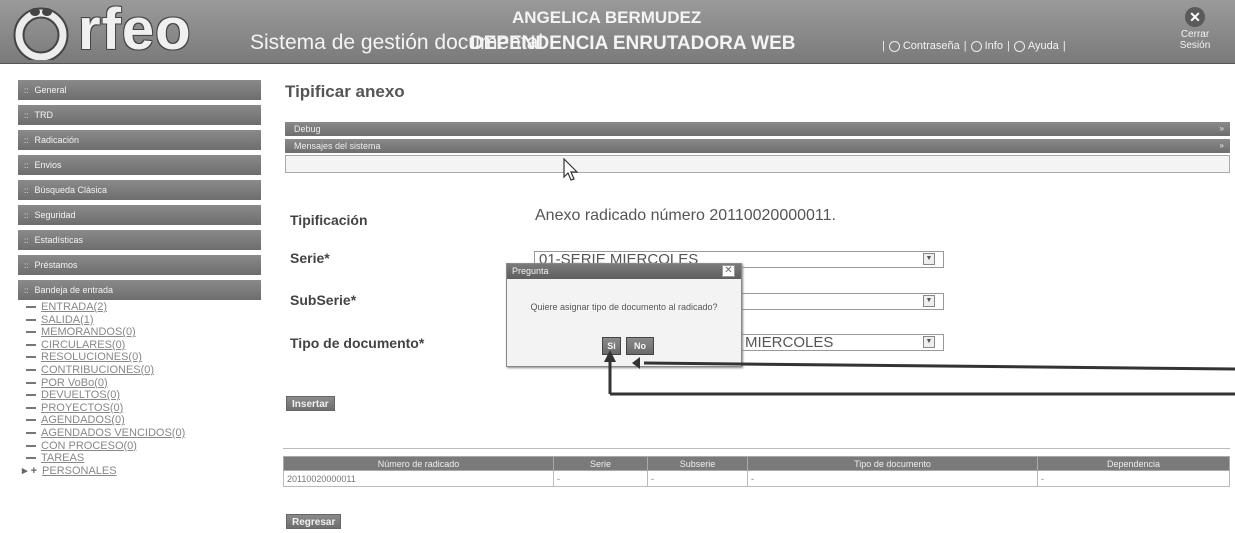  What do you see at coordinates (139, 265) in the screenshot?
I see `sidebar-item-prestamos: :: Préstamos` at bounding box center [139, 265].